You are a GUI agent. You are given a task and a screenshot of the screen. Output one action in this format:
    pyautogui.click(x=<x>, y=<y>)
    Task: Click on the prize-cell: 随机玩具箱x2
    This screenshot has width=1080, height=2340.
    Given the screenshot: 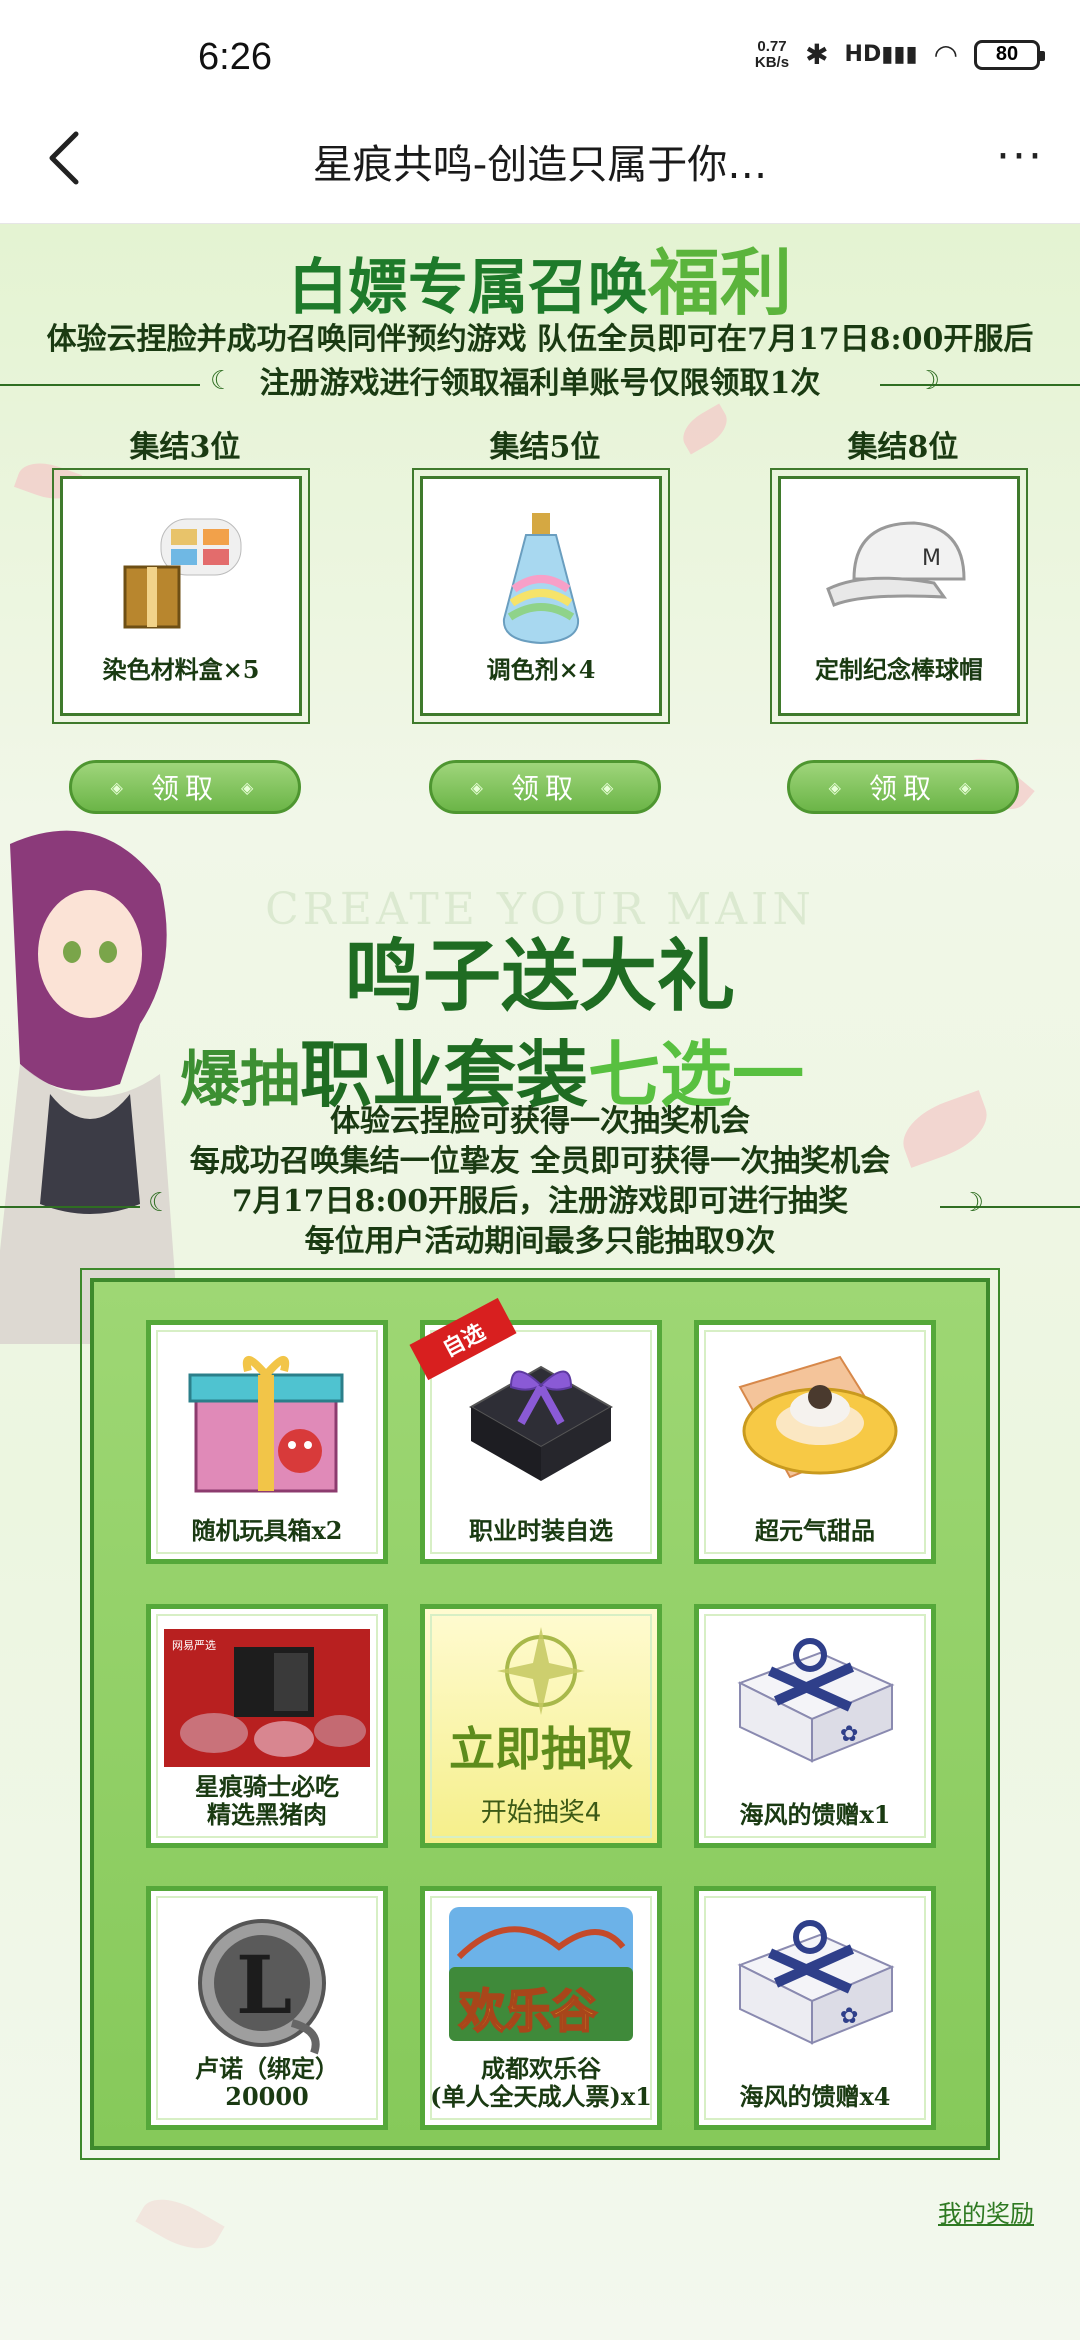 What is the action you would take?
    pyautogui.click(x=267, y=1442)
    